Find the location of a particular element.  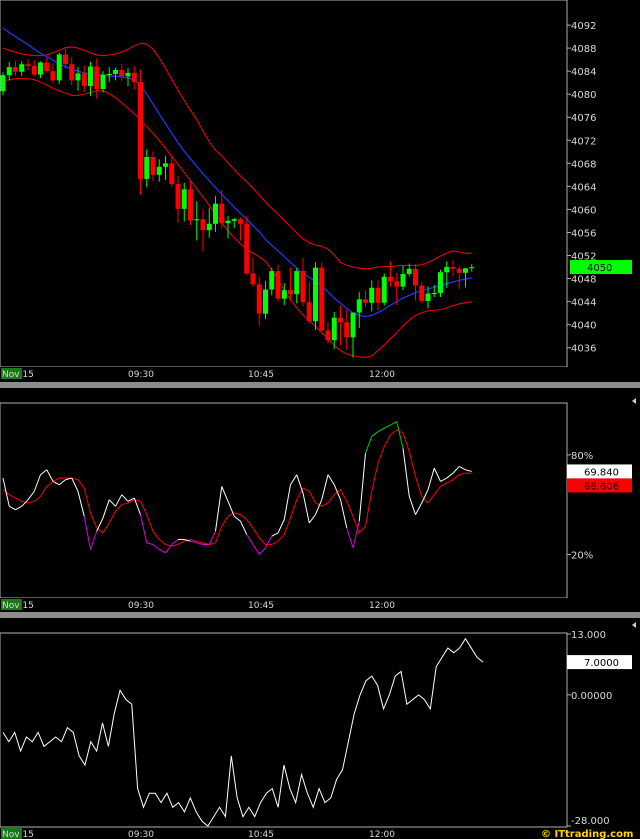

osc-ytick-label-0: -28.000 is located at coordinates (590, 821).